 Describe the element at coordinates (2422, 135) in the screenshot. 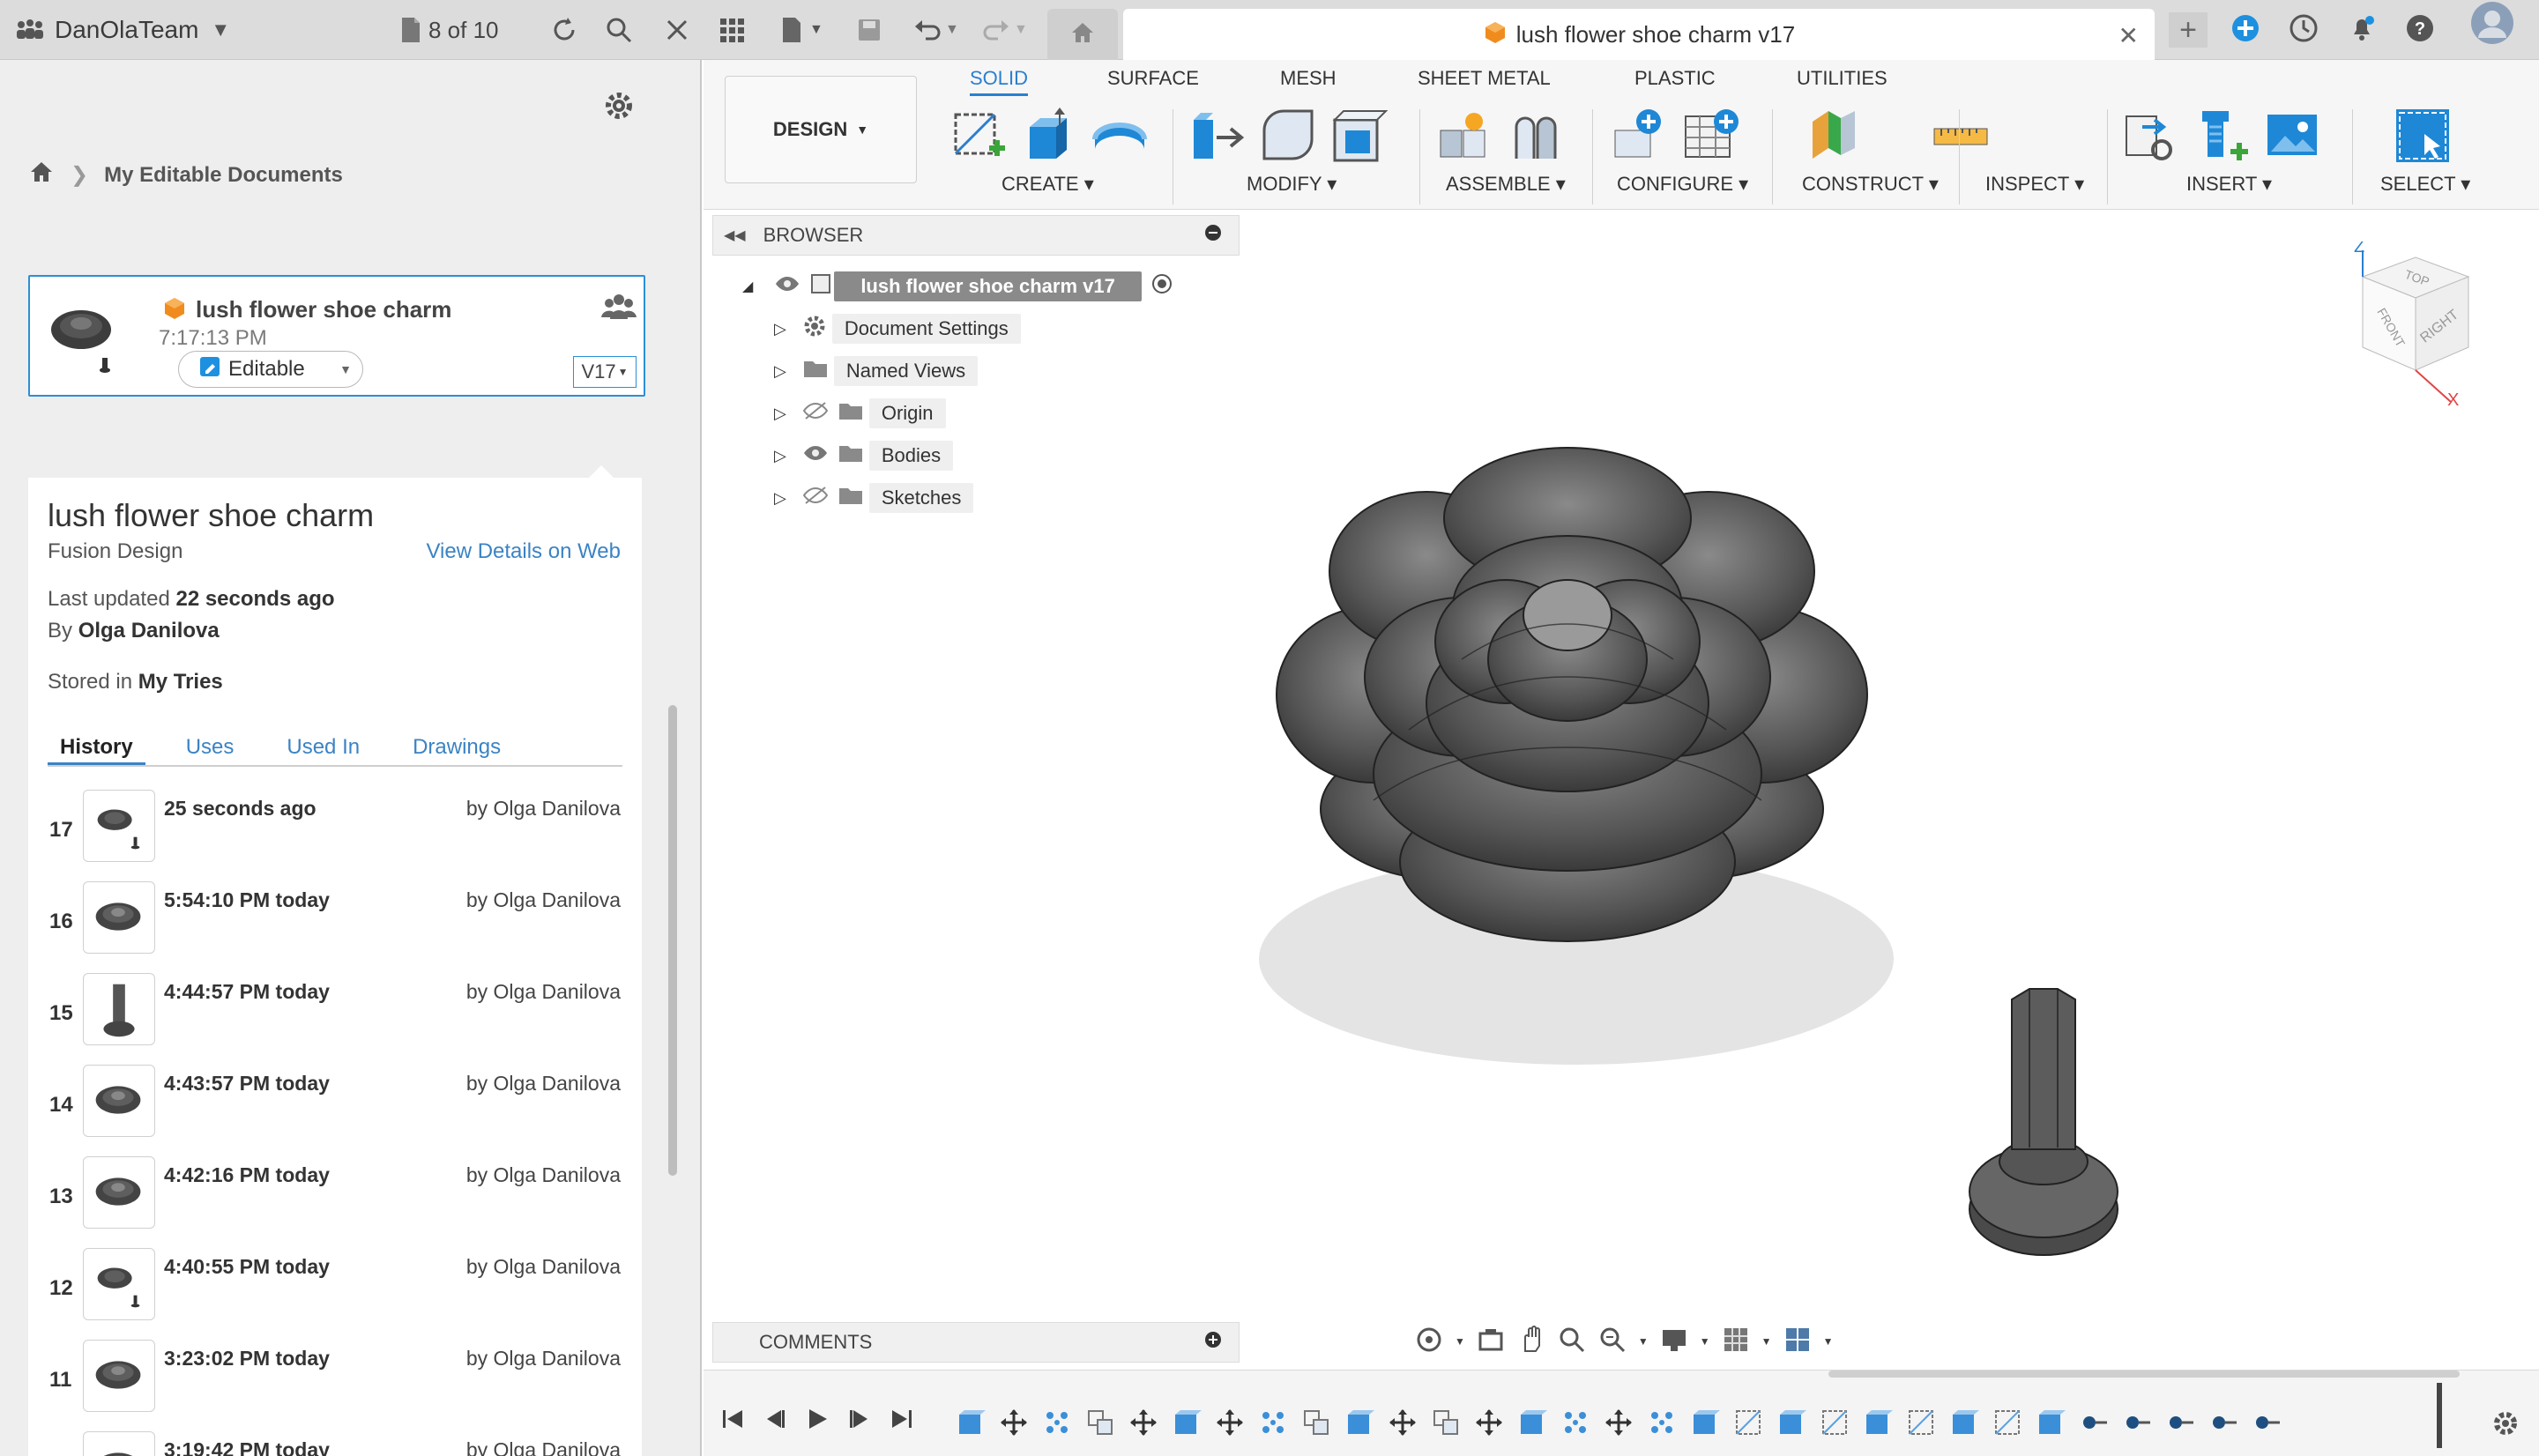

I see `select-icon` at that location.